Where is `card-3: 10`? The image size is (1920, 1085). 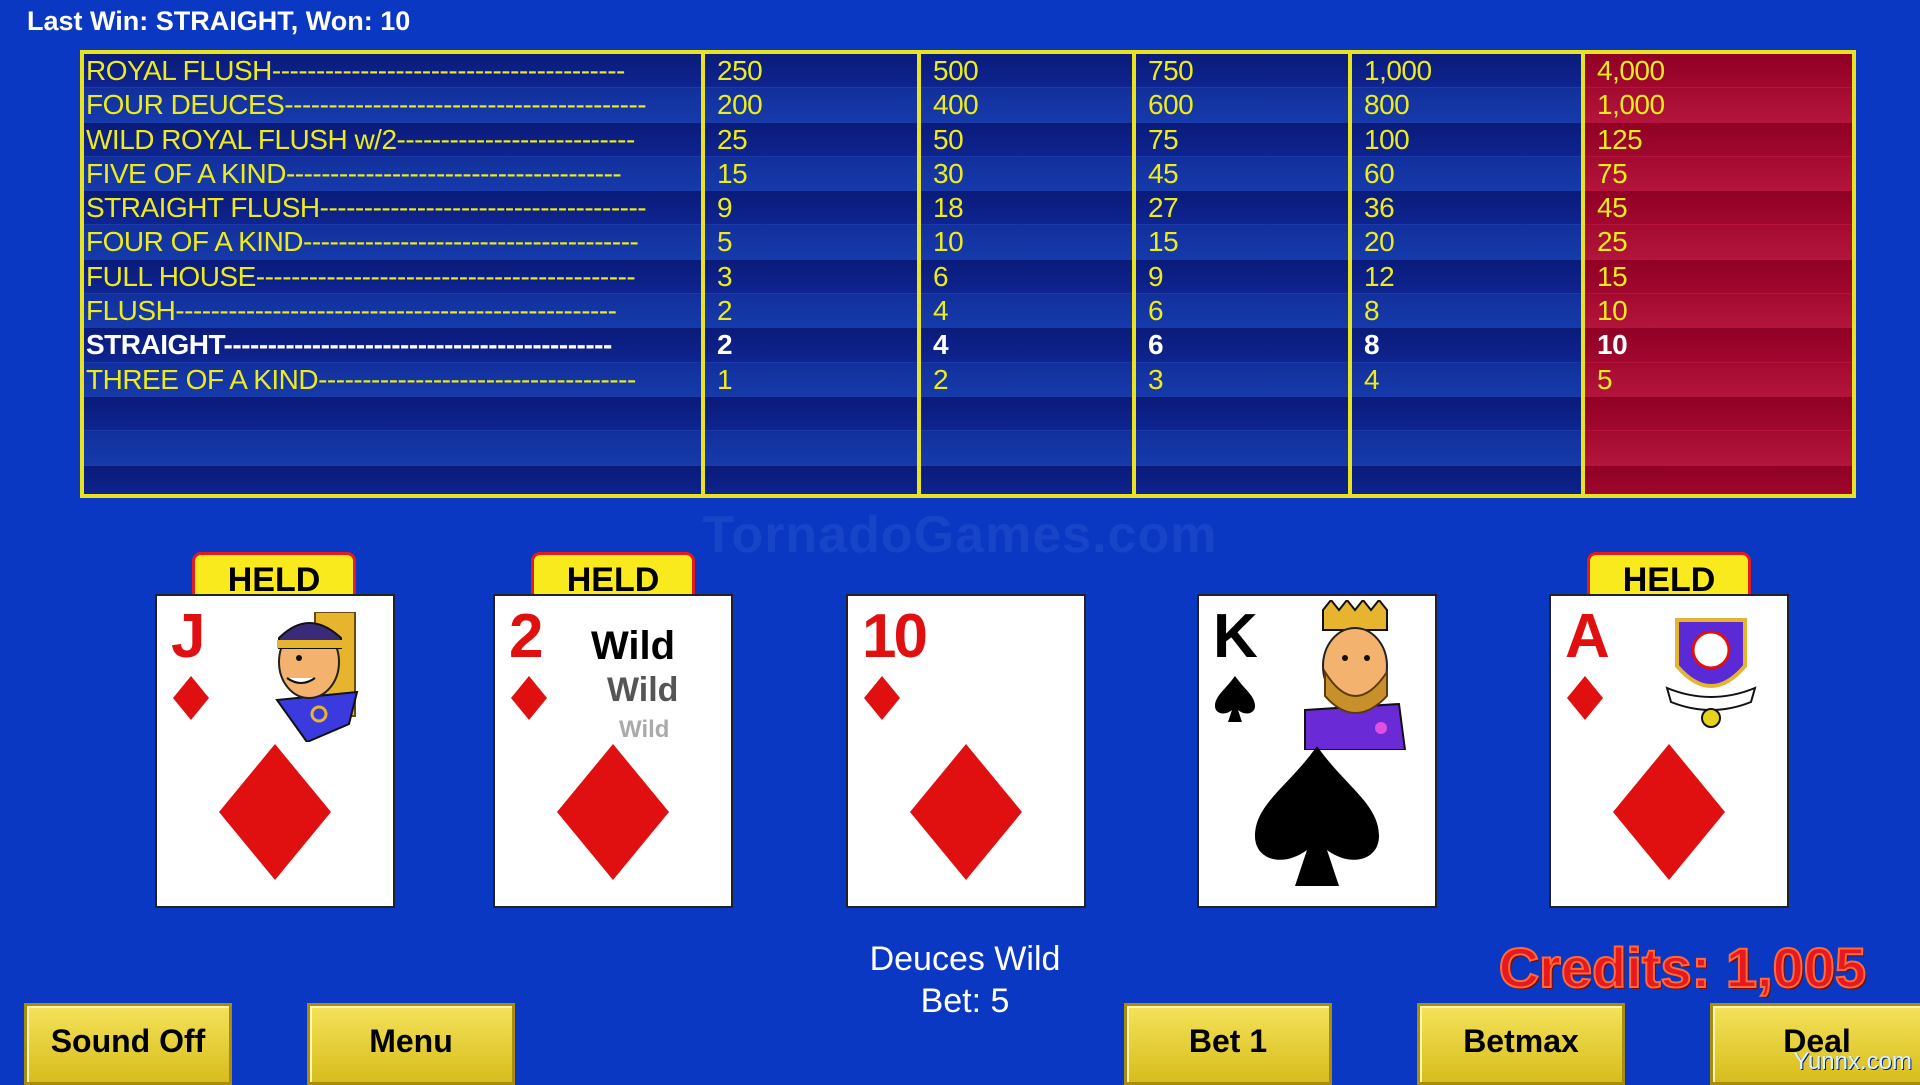
card-3: 10 is located at coordinates (966, 751).